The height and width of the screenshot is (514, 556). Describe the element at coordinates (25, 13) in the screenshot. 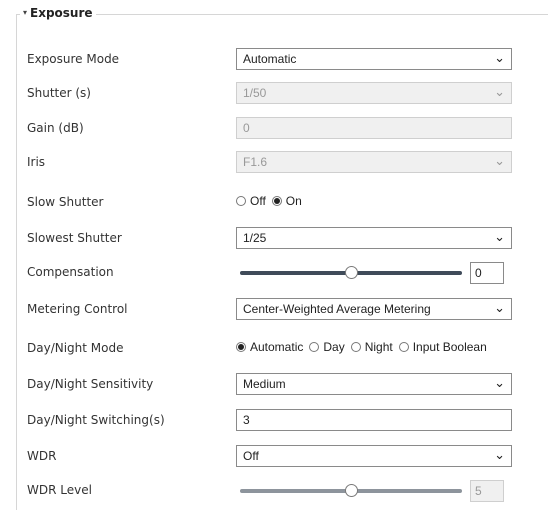

I see `caret-down-icon: ▾` at that location.